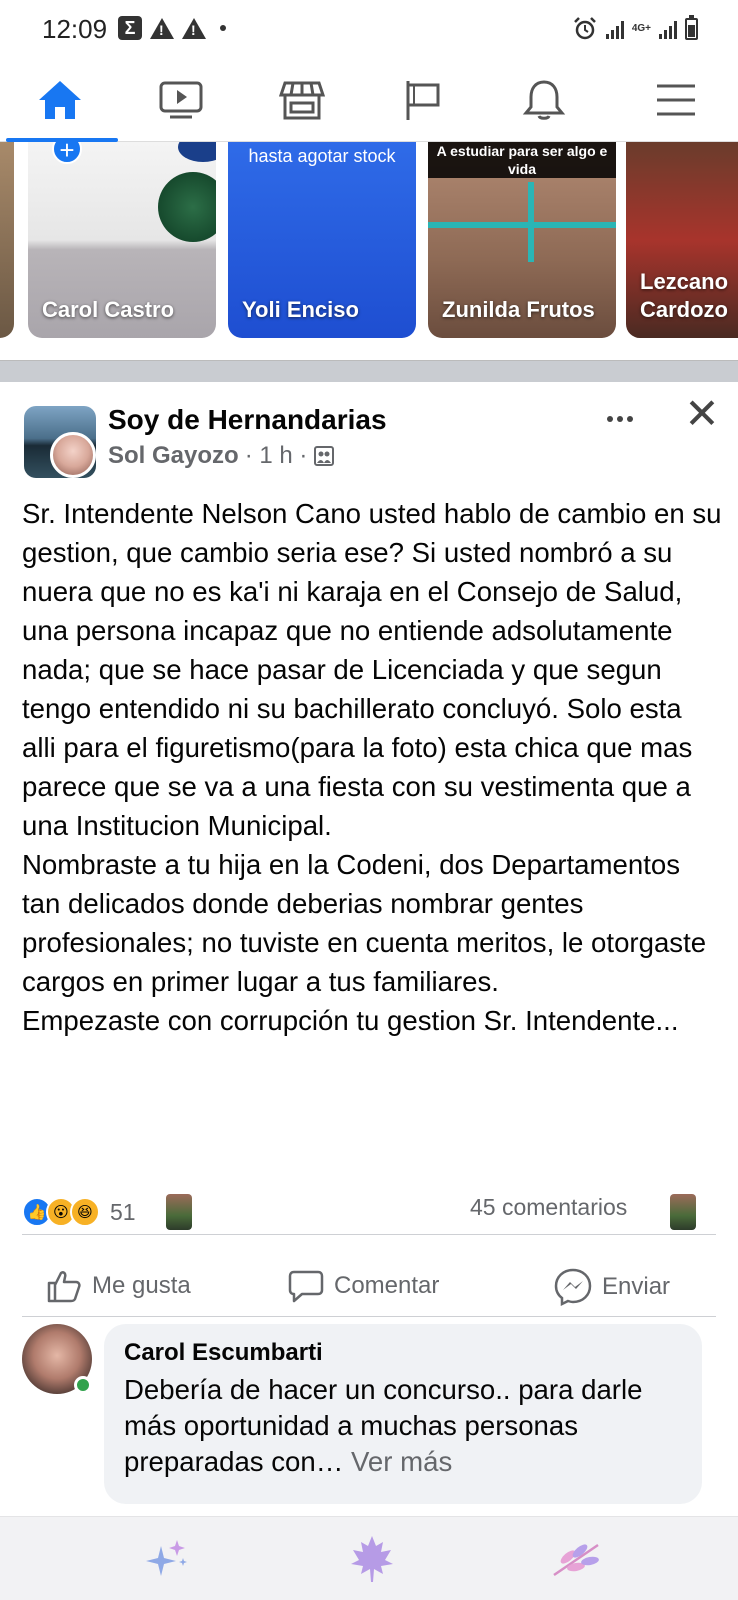 This screenshot has width=738, height=1600. I want to click on hamburger-icon, so click(676, 100).